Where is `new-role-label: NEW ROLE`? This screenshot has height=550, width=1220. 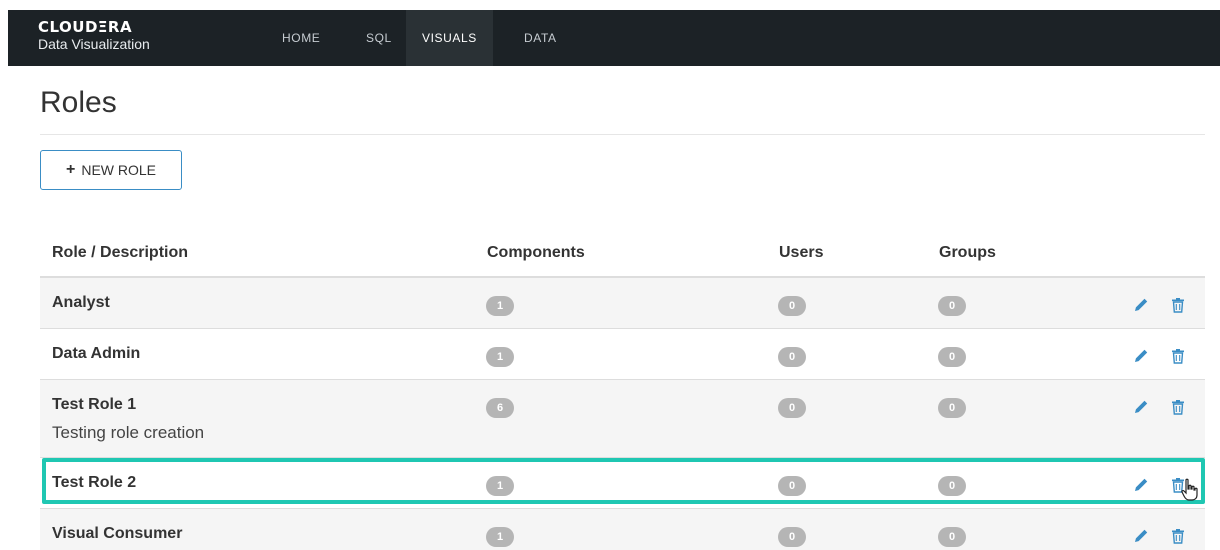
new-role-label: NEW ROLE is located at coordinates (119, 170).